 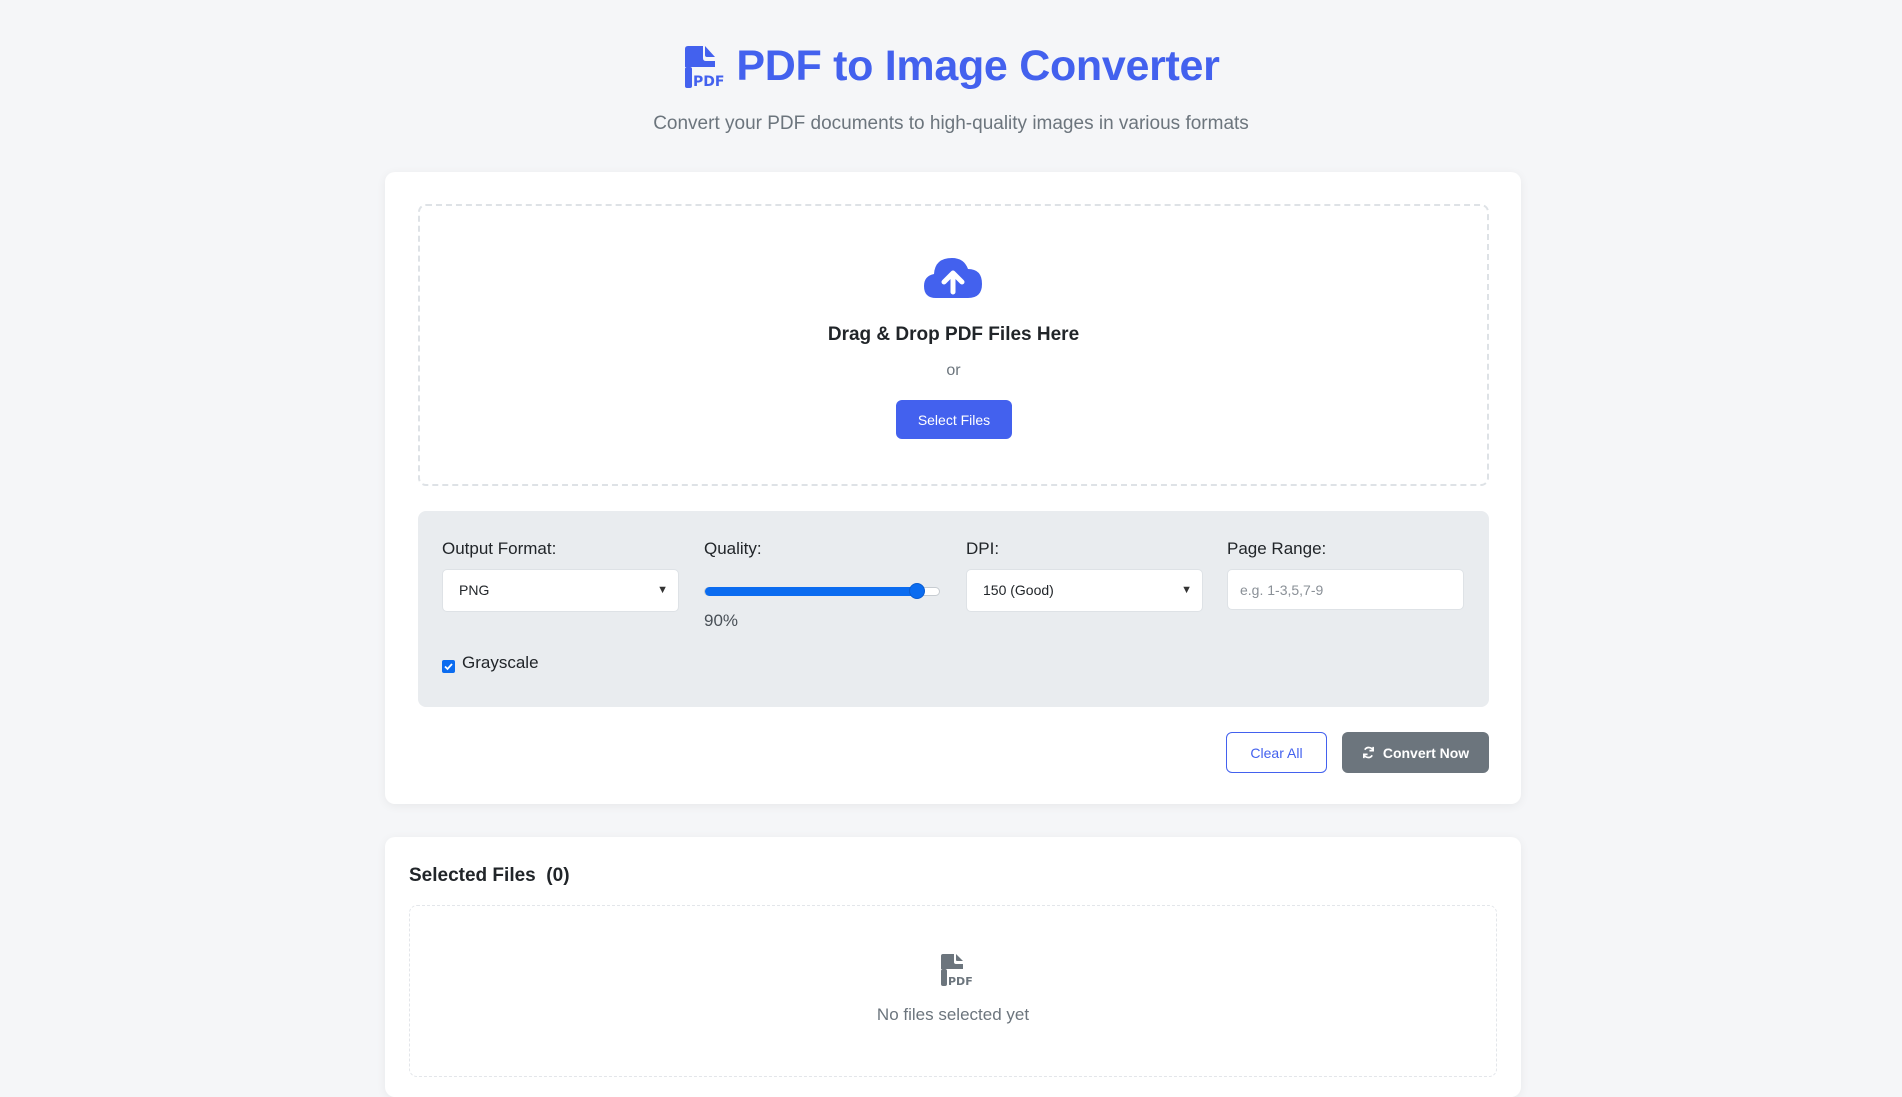 I want to click on sync-icon, so click(x=1368, y=752).